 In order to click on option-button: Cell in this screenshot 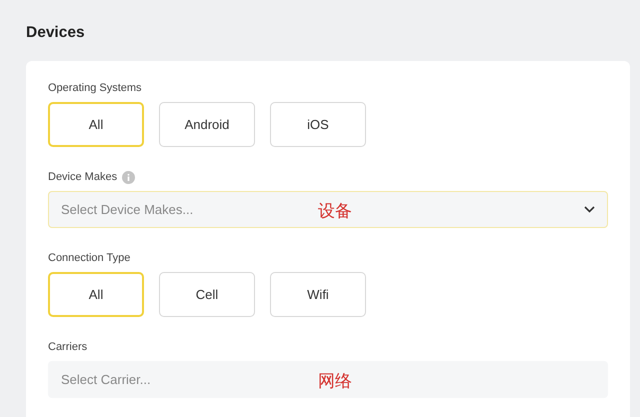, I will do `click(207, 294)`.